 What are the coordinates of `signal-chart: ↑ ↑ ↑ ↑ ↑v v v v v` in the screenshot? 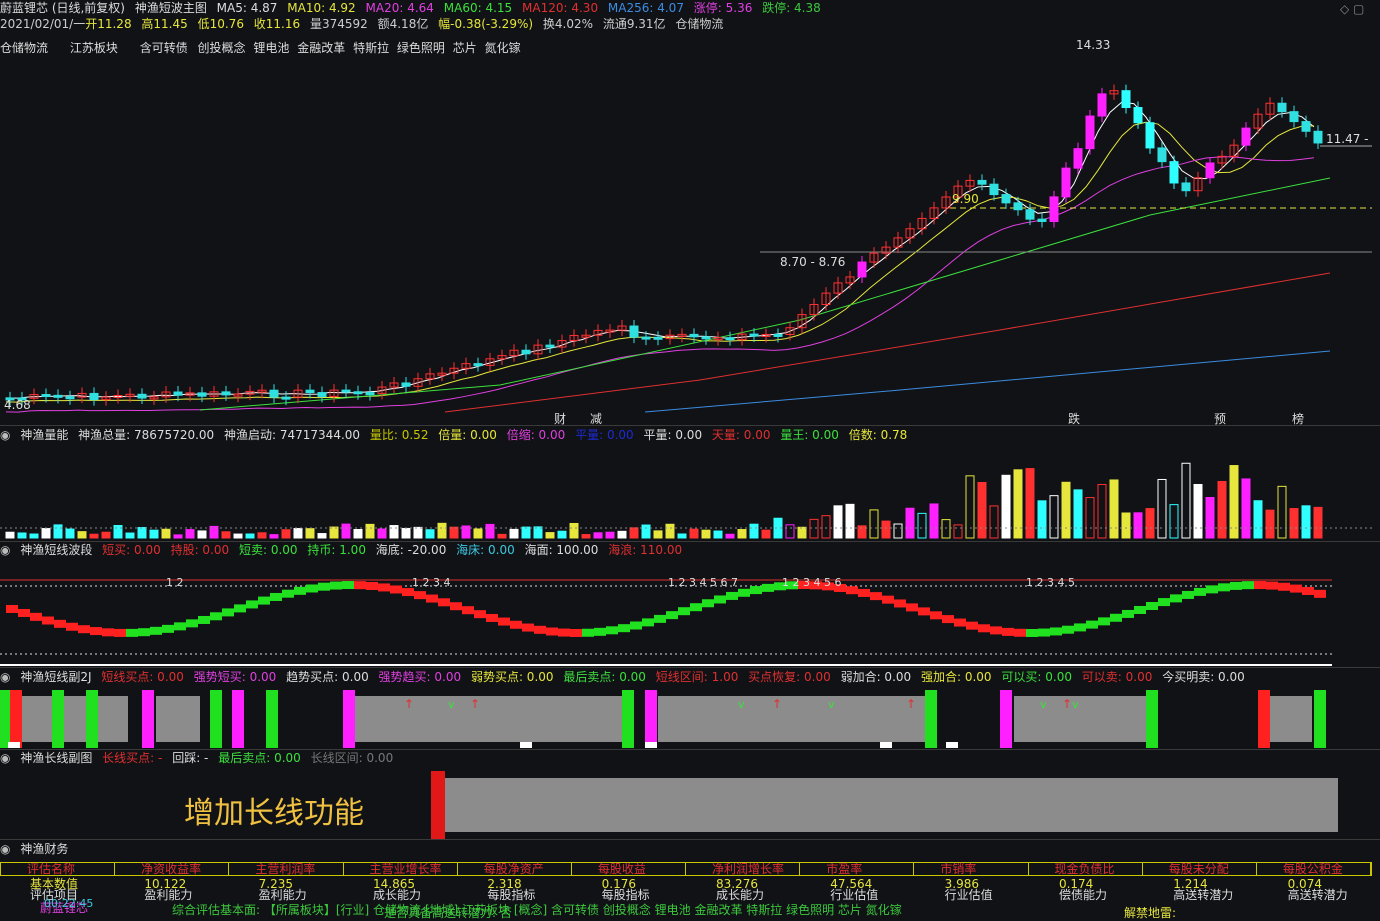 It's located at (663, 719).